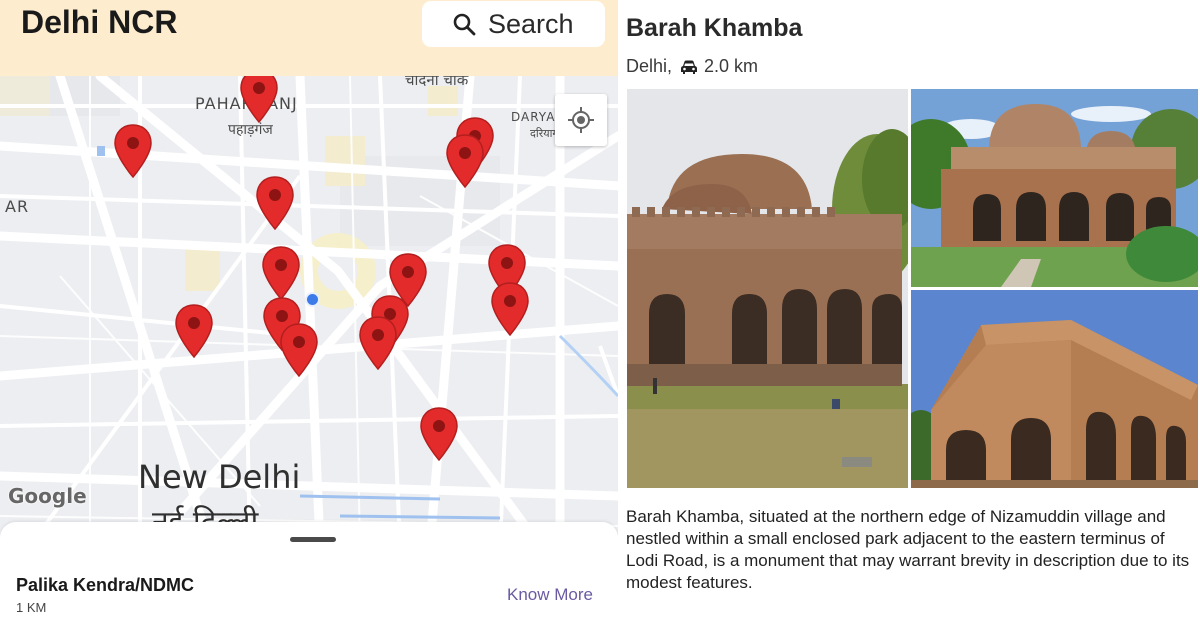  I want to click on place-distance: 1 KM, so click(31, 607).